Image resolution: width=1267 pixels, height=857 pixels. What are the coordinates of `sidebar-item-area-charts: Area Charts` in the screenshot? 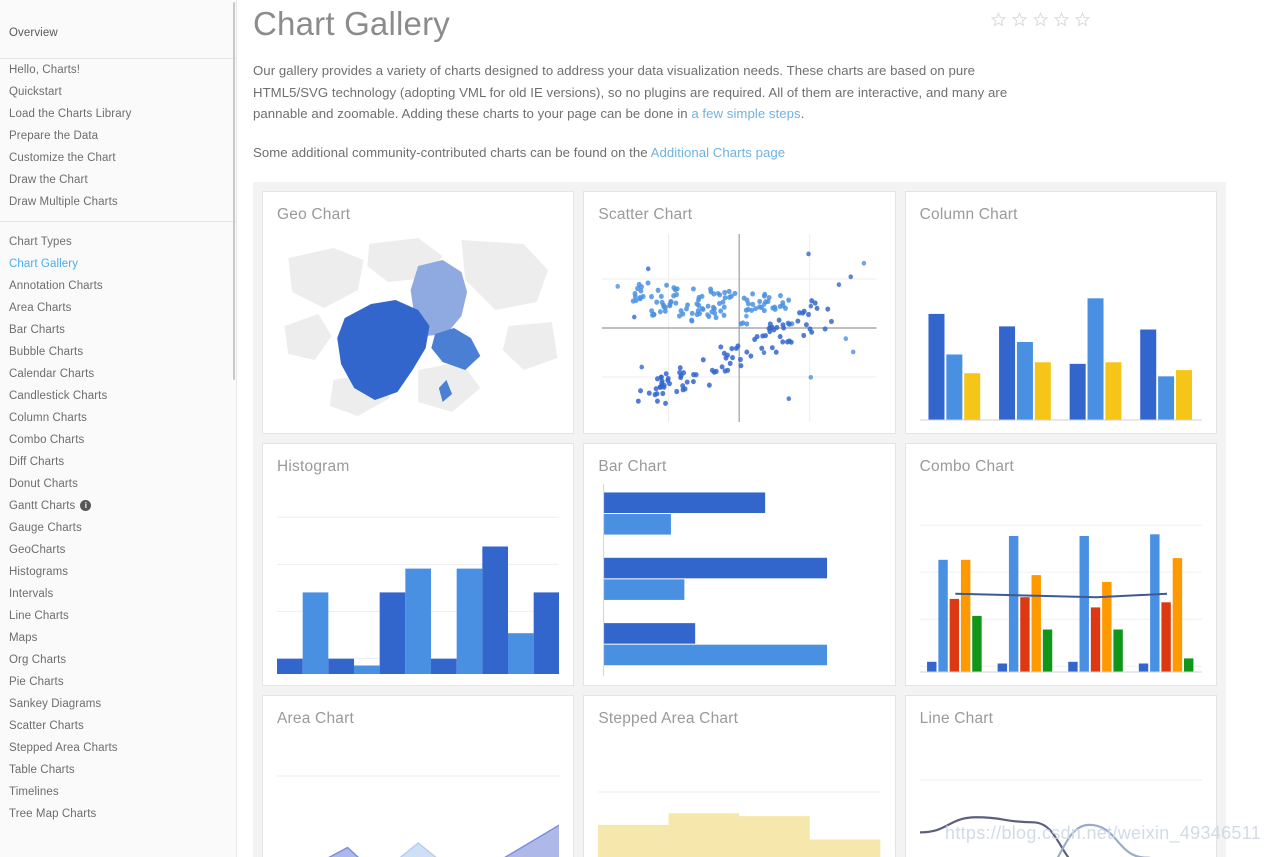 It's located at (122, 308).